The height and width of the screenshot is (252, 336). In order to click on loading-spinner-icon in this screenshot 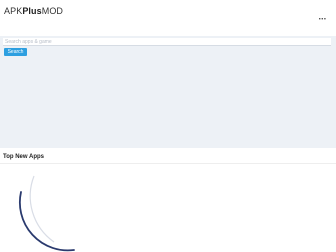, I will do `click(46, 213)`.